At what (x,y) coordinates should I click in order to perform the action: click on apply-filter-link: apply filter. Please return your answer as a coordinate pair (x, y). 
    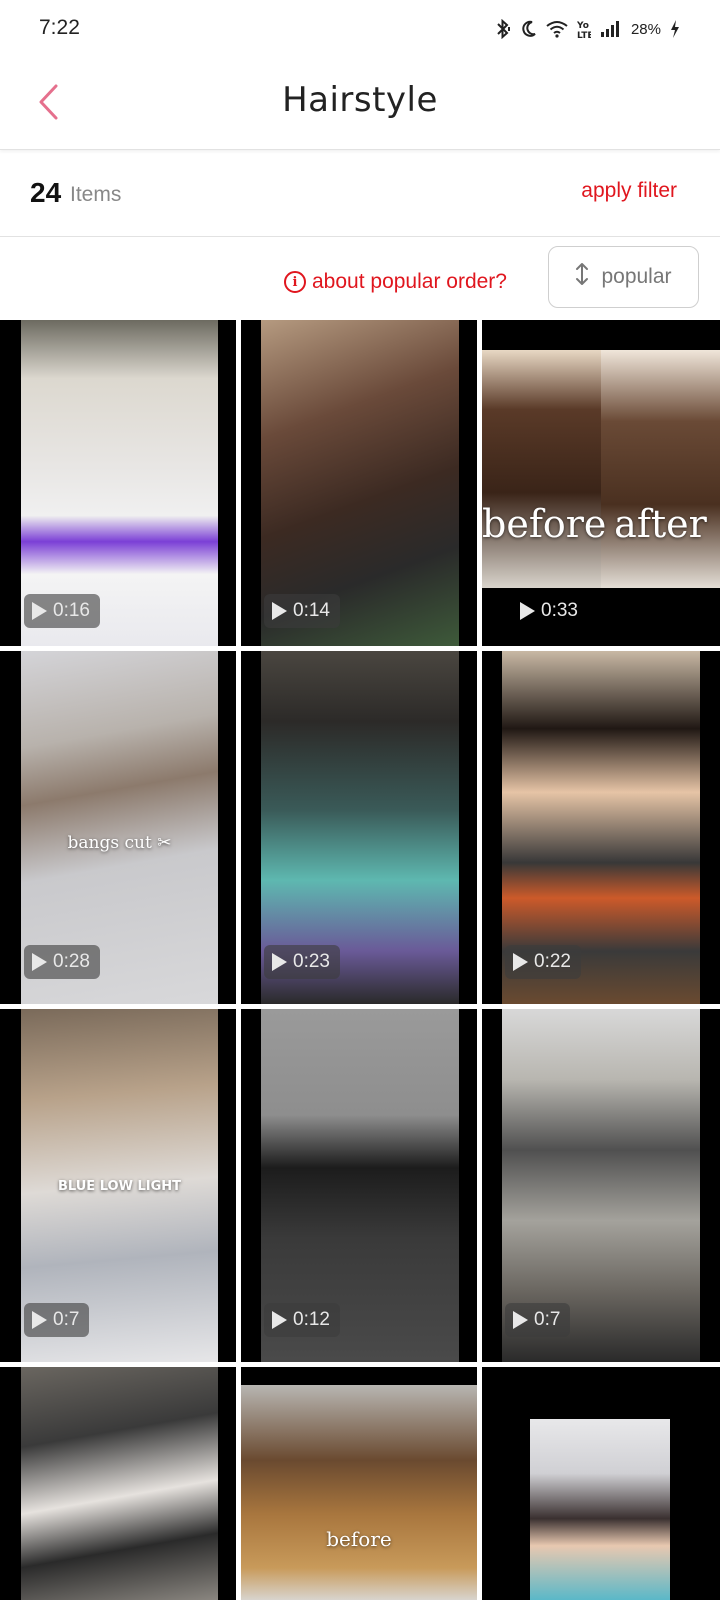
    Looking at the image, I should click on (629, 191).